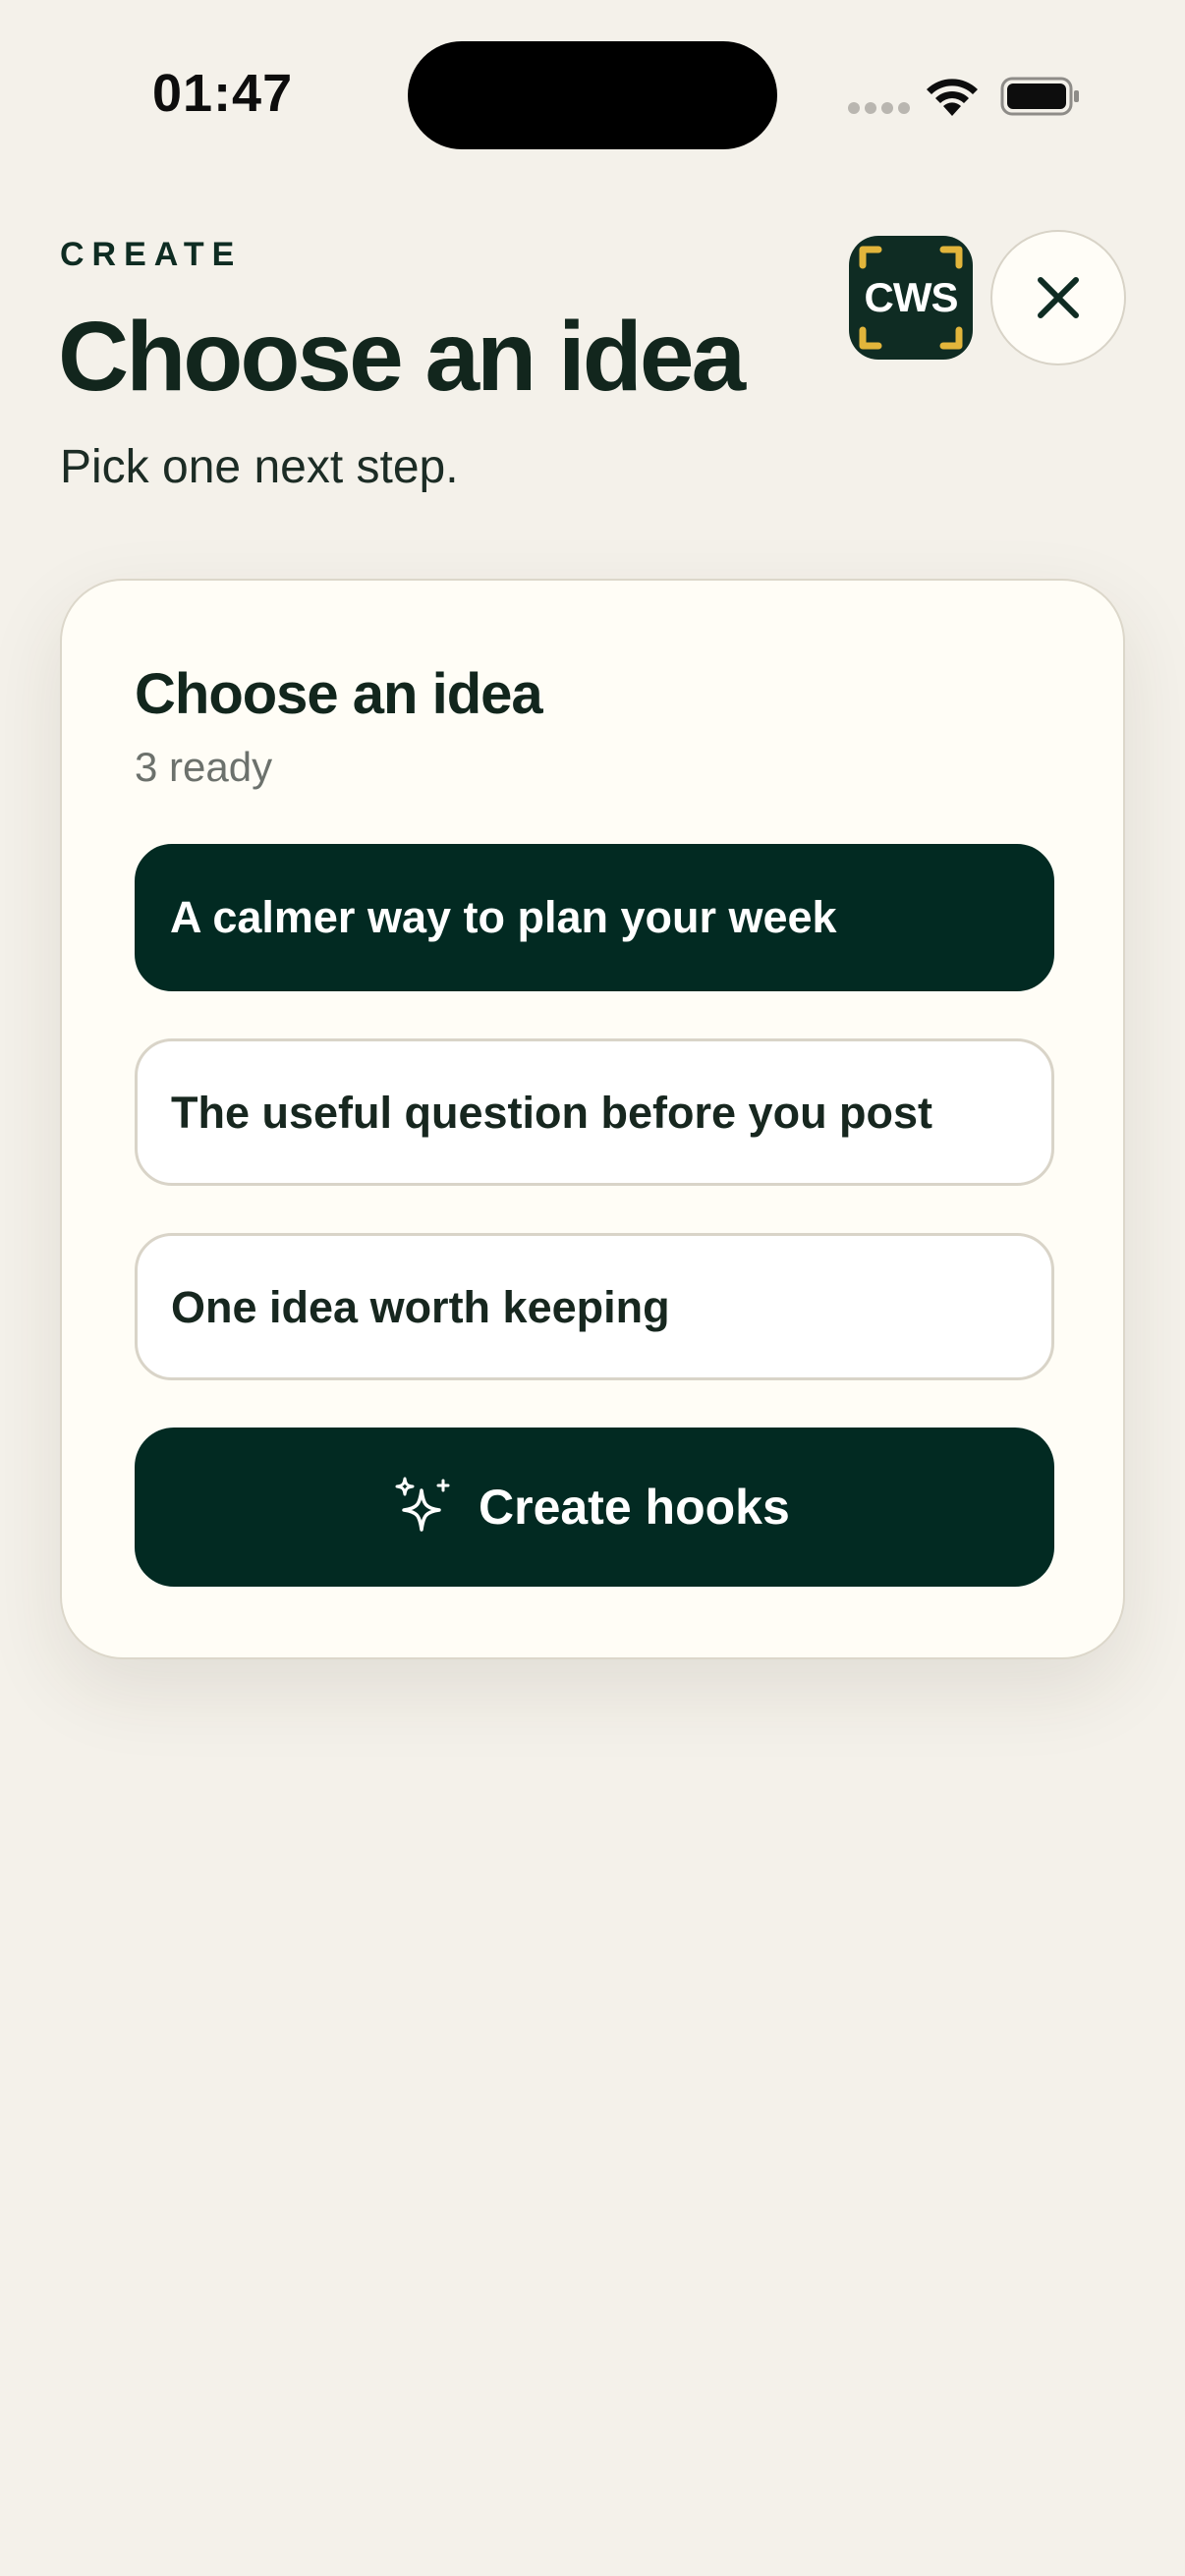 The width and height of the screenshot is (1185, 2576). What do you see at coordinates (223, 93) in the screenshot?
I see `status-time: 01:47` at bounding box center [223, 93].